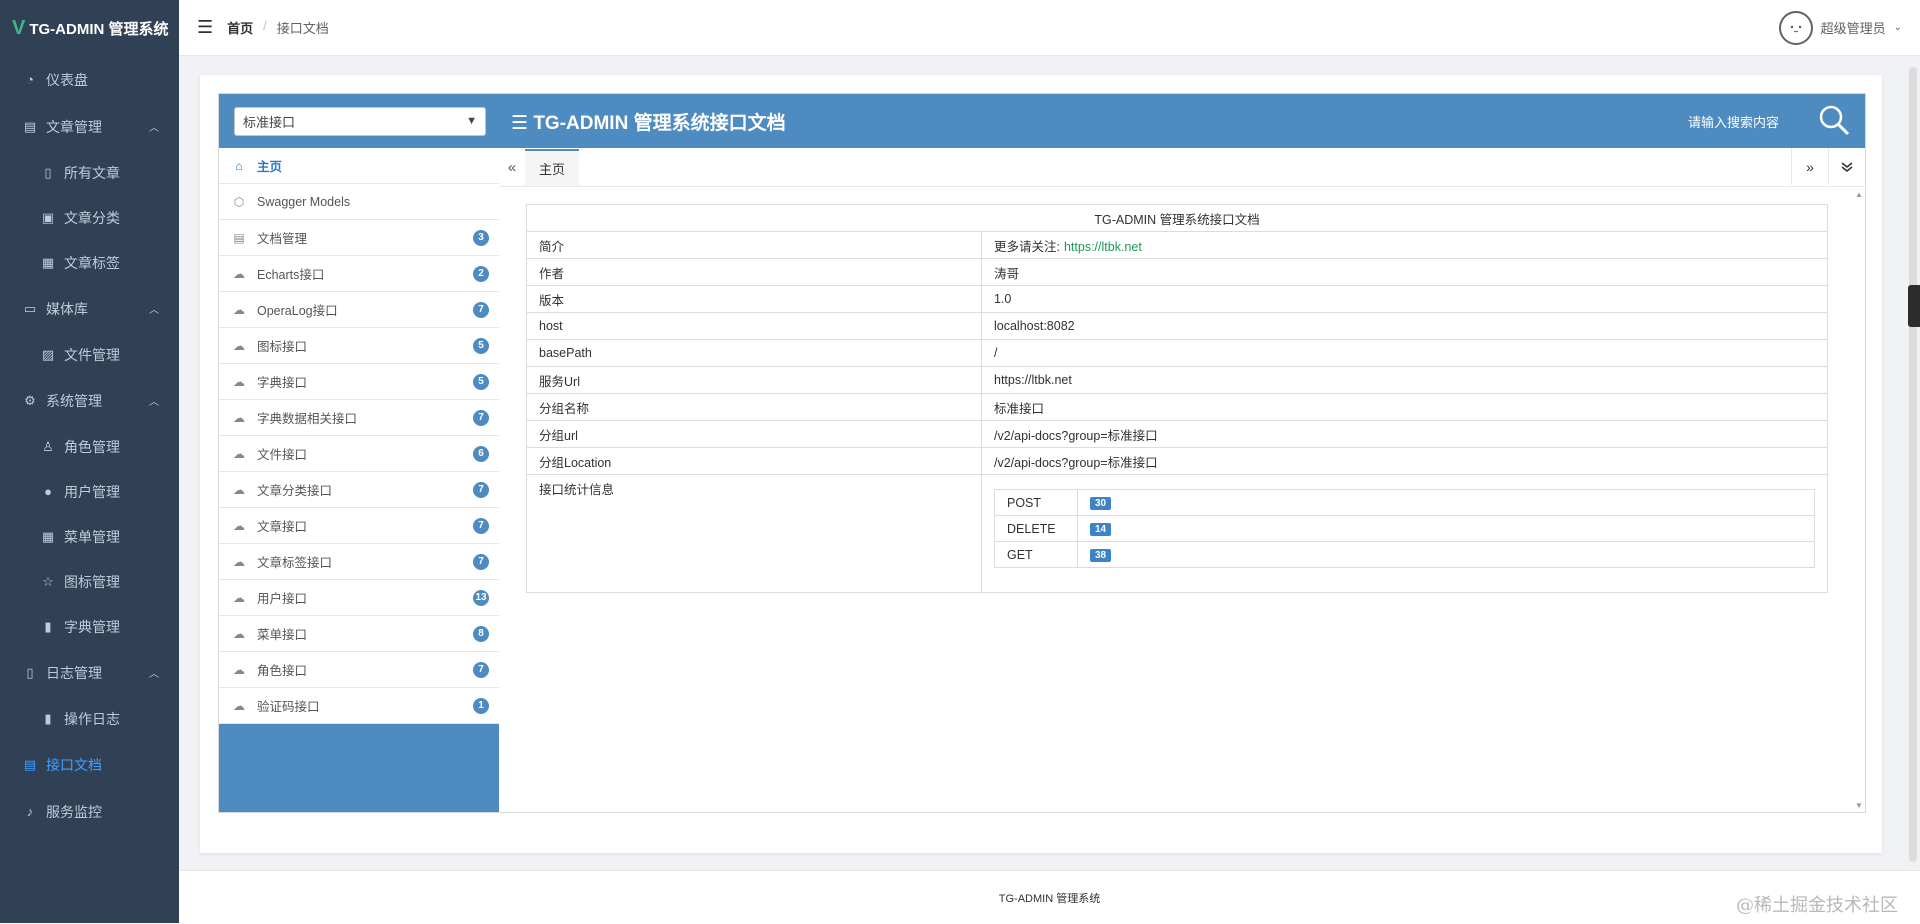  Describe the element at coordinates (1733, 121) in the screenshot. I see `search-input: 请输入搜索内容` at that location.